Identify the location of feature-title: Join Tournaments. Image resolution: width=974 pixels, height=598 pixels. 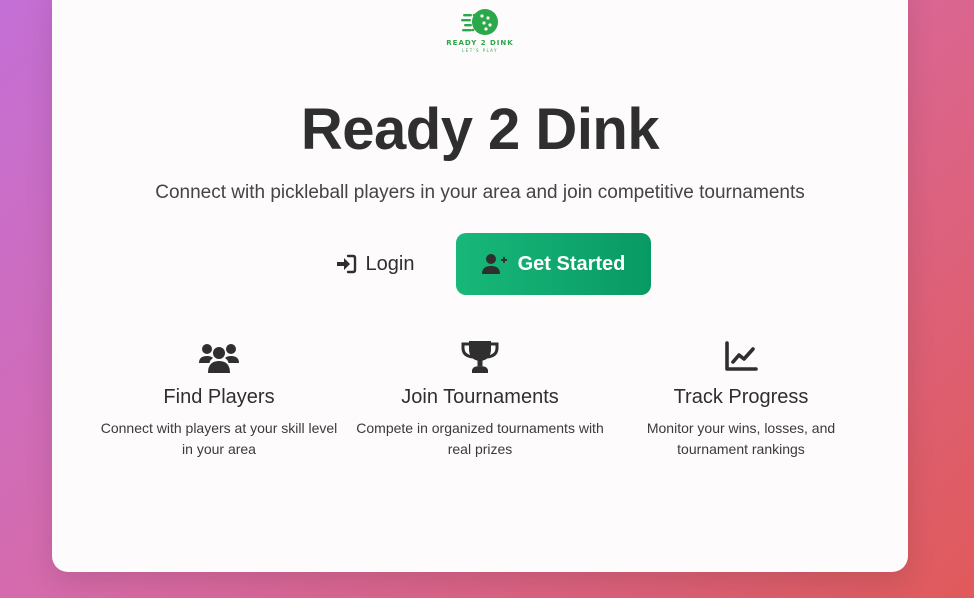
(480, 397).